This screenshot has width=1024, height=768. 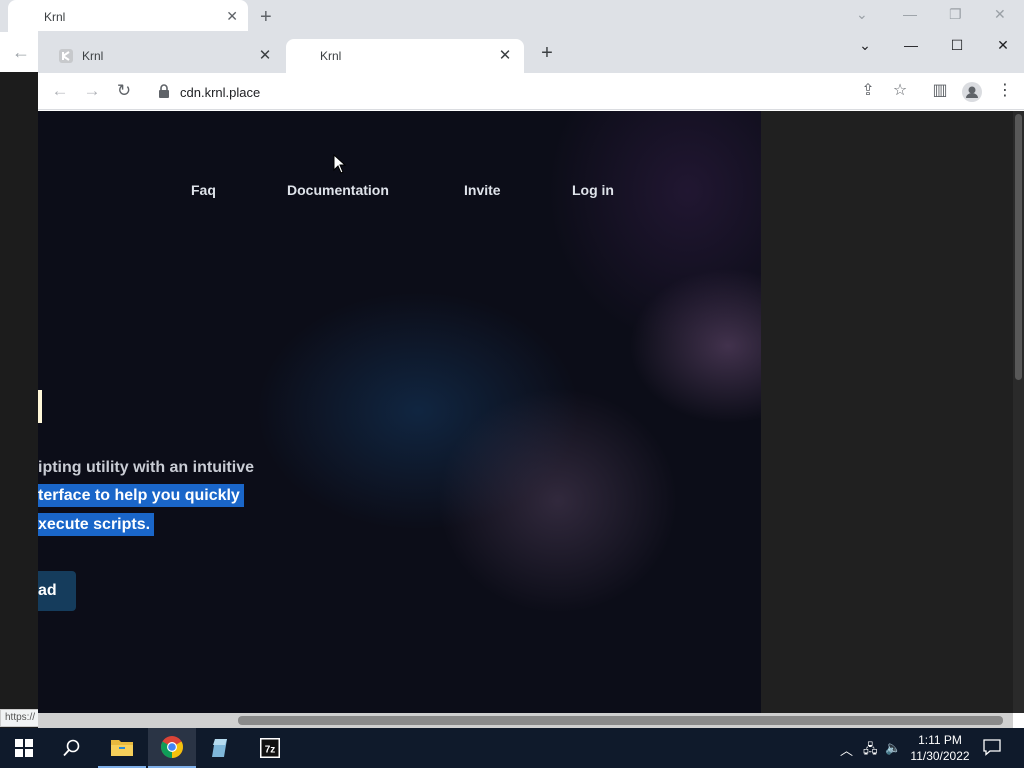 I want to click on vertical-scrollbar, so click(x=1018, y=412).